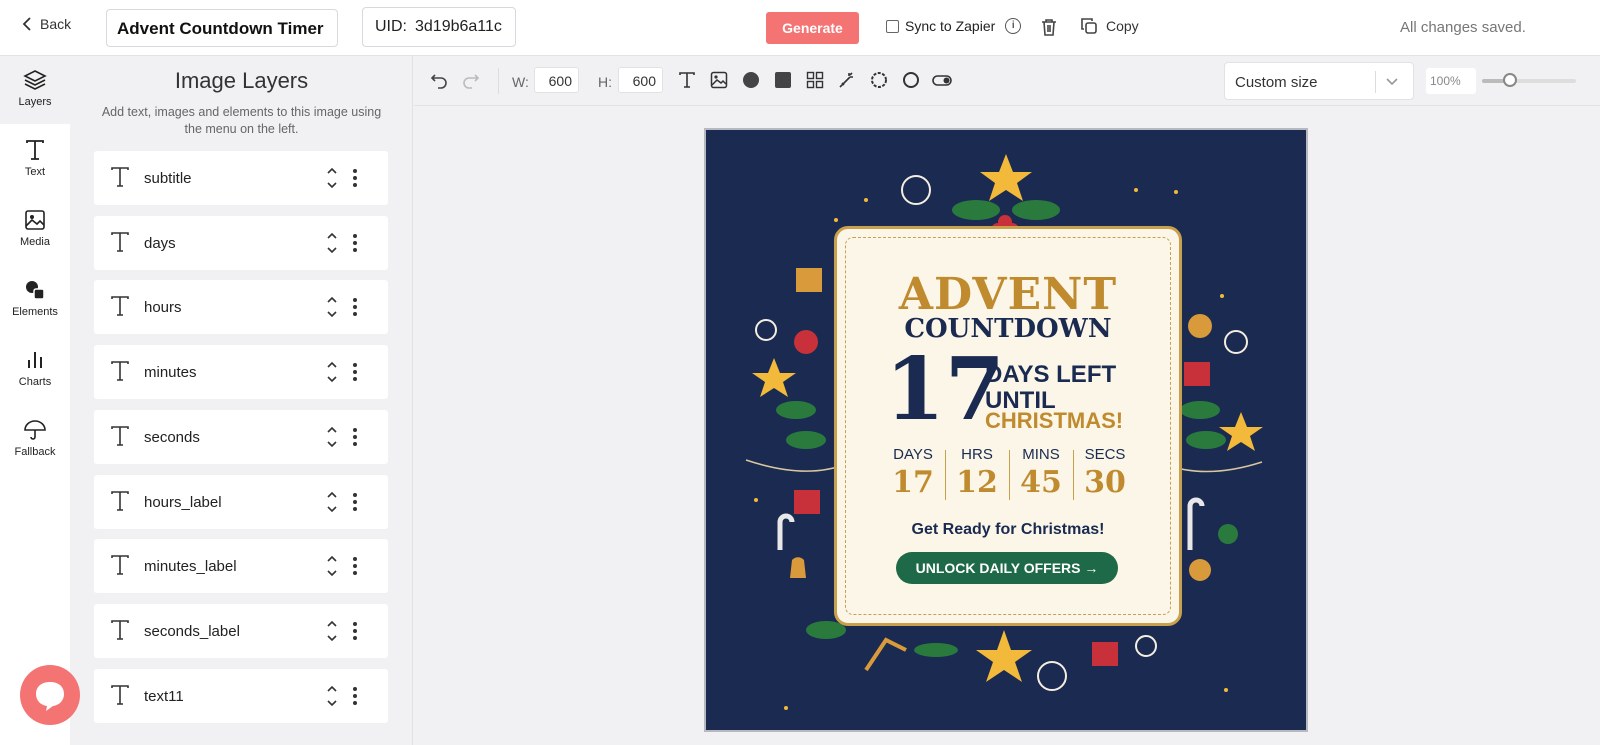  What do you see at coordinates (556, 80) in the screenshot?
I see `width-input: 600` at bounding box center [556, 80].